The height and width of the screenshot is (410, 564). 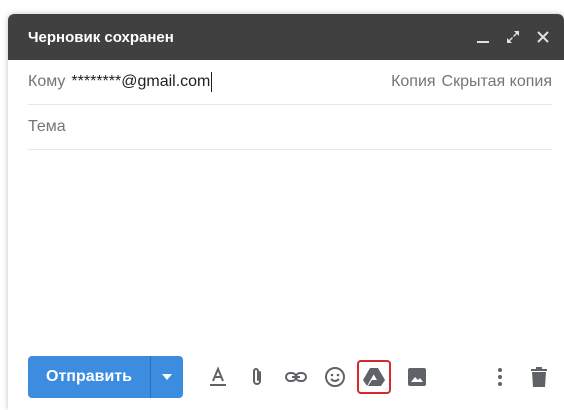 What do you see at coordinates (218, 377) in the screenshot?
I see `text-format-icon` at bounding box center [218, 377].